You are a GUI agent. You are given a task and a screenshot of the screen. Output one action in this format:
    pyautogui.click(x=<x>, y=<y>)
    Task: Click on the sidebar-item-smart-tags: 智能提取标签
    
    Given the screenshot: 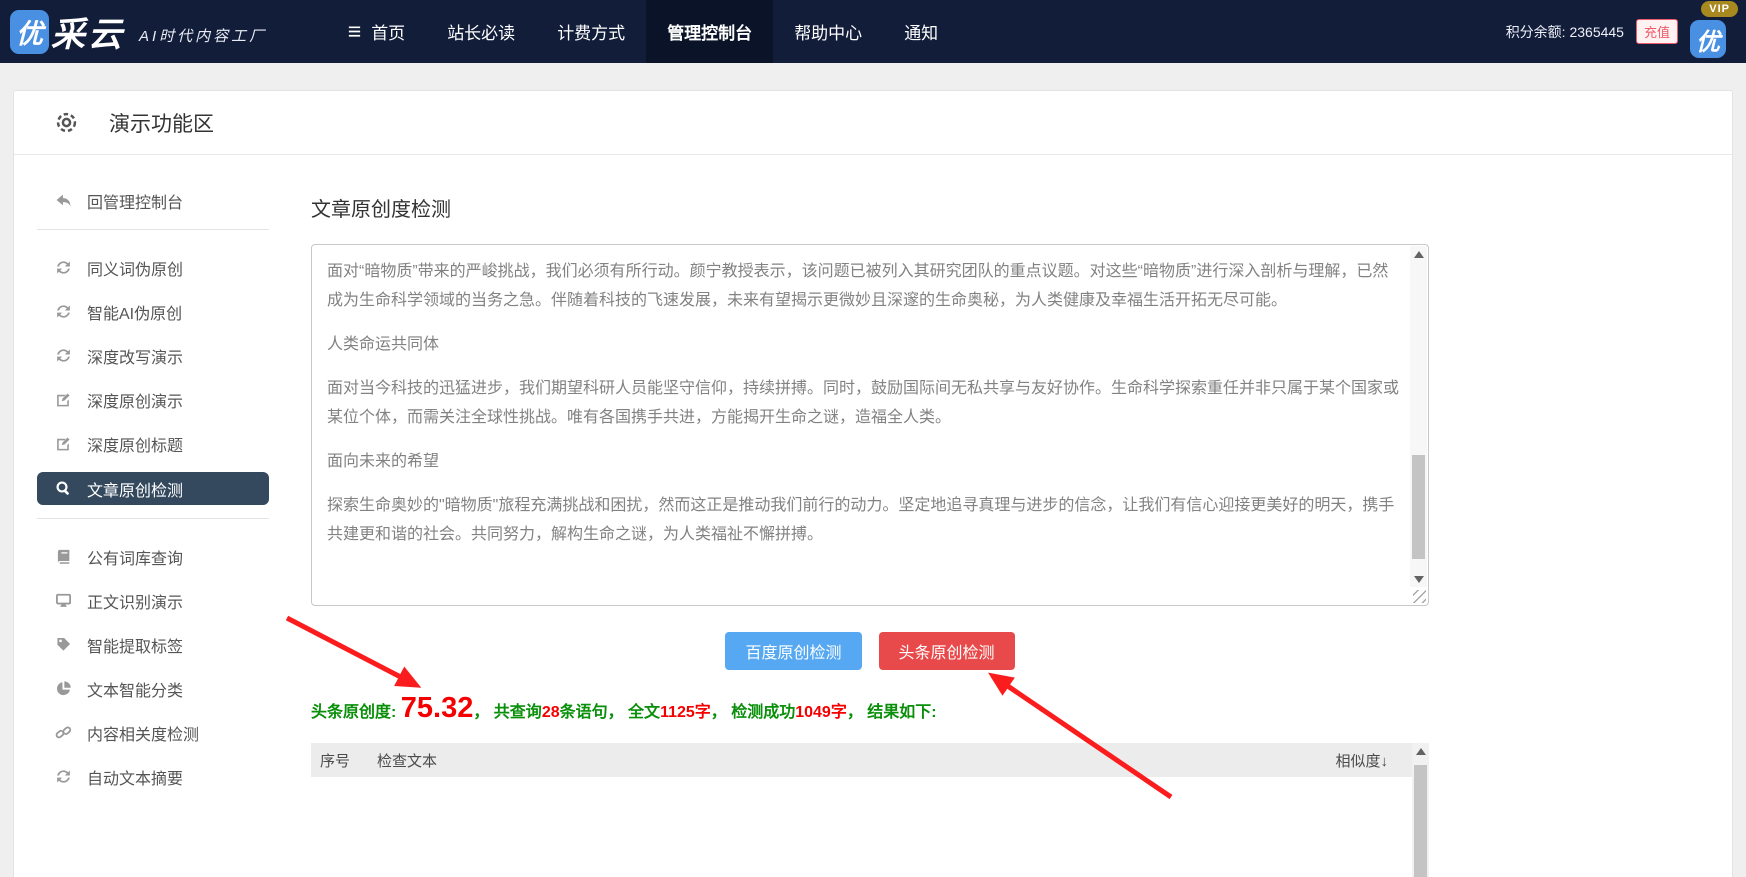 What is the action you would take?
    pyautogui.click(x=153, y=644)
    